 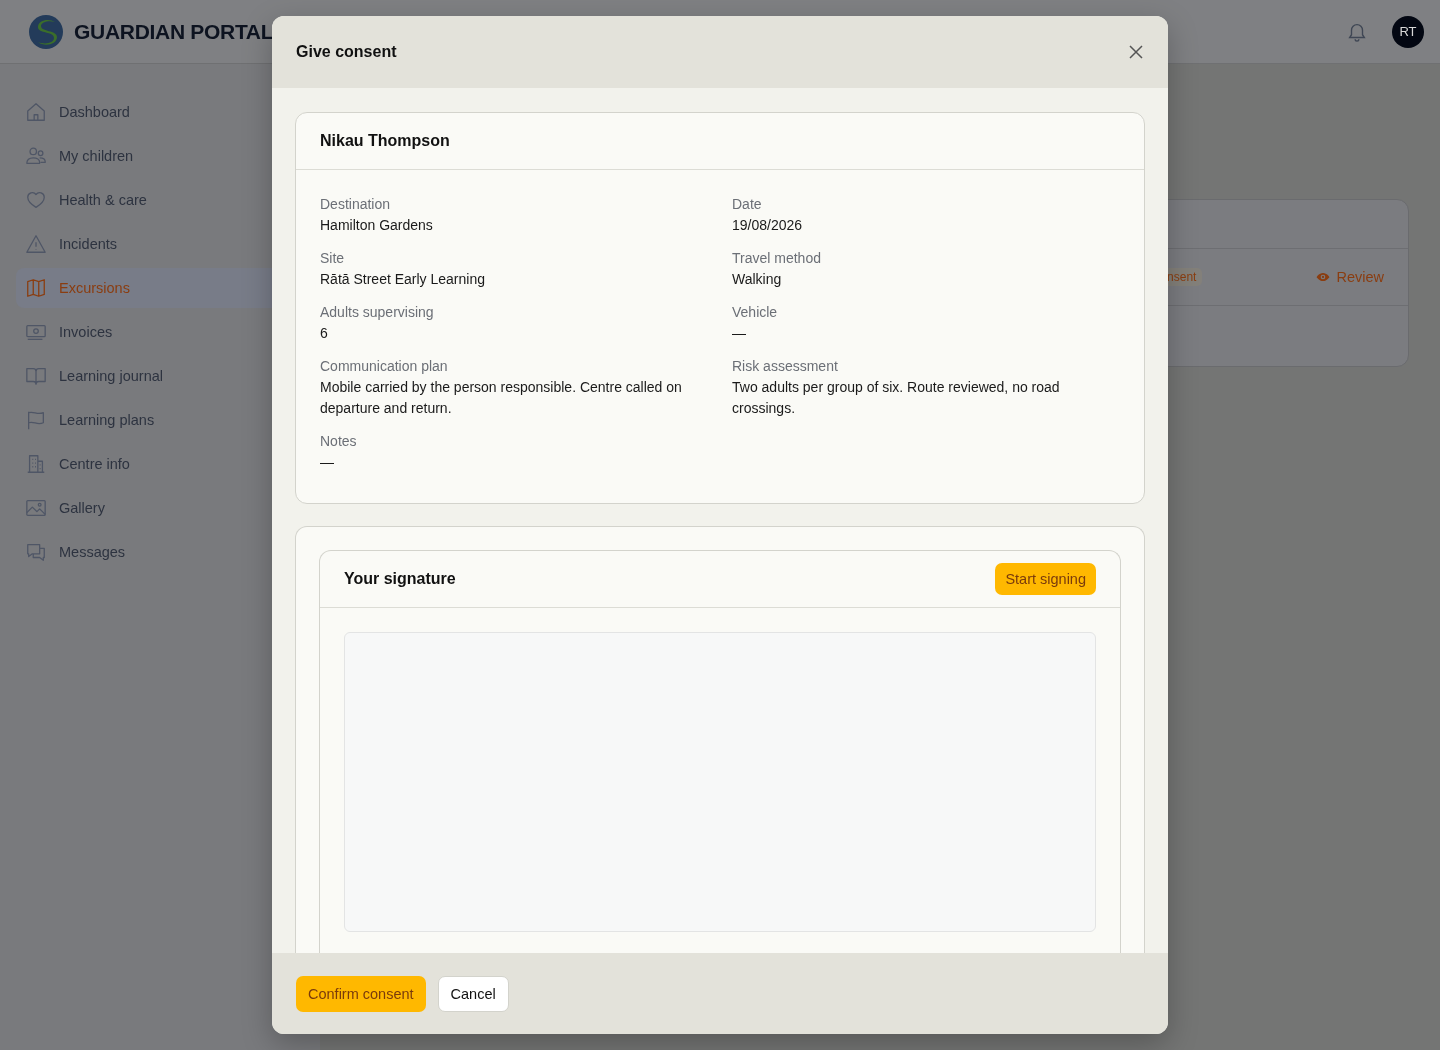 I want to click on field-value: Mobile carried by the person responsible. Centre called on departure and return., so click(x=501, y=398).